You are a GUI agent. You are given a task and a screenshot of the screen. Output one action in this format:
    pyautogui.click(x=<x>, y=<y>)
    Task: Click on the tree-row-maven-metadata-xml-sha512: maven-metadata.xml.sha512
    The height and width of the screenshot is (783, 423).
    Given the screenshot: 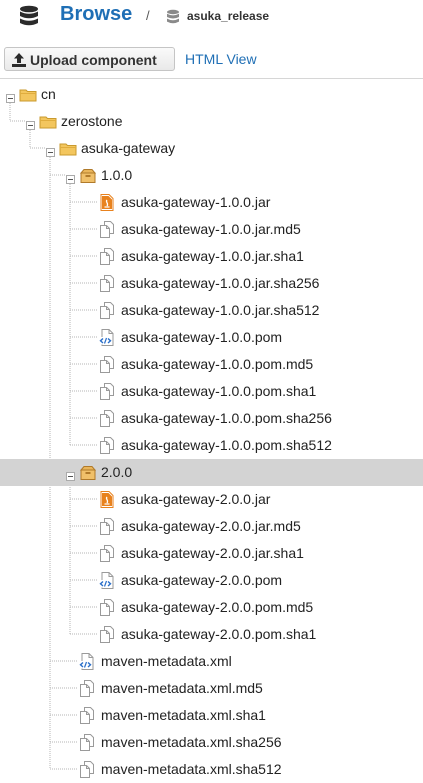 What is the action you would take?
    pyautogui.click(x=211, y=769)
    